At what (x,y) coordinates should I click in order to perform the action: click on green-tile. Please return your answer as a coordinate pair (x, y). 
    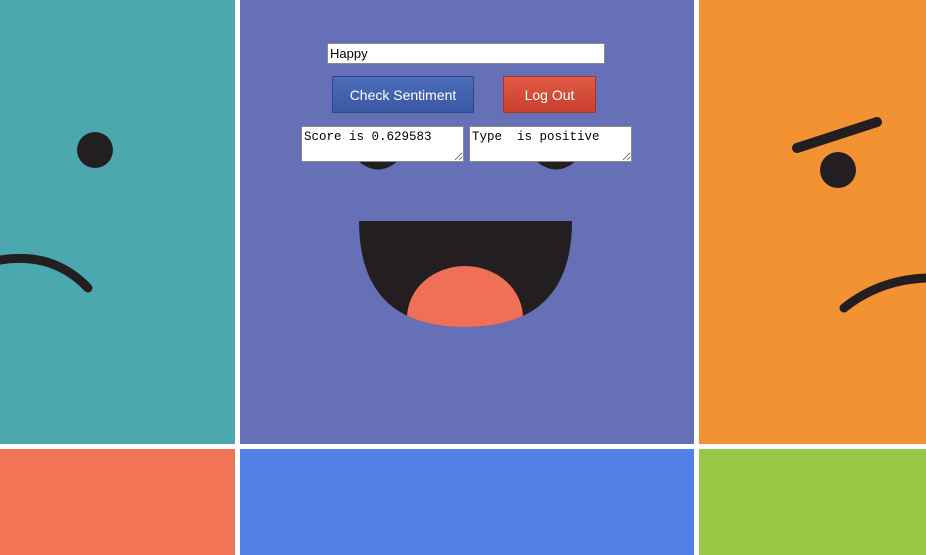
    Looking at the image, I should click on (812, 502).